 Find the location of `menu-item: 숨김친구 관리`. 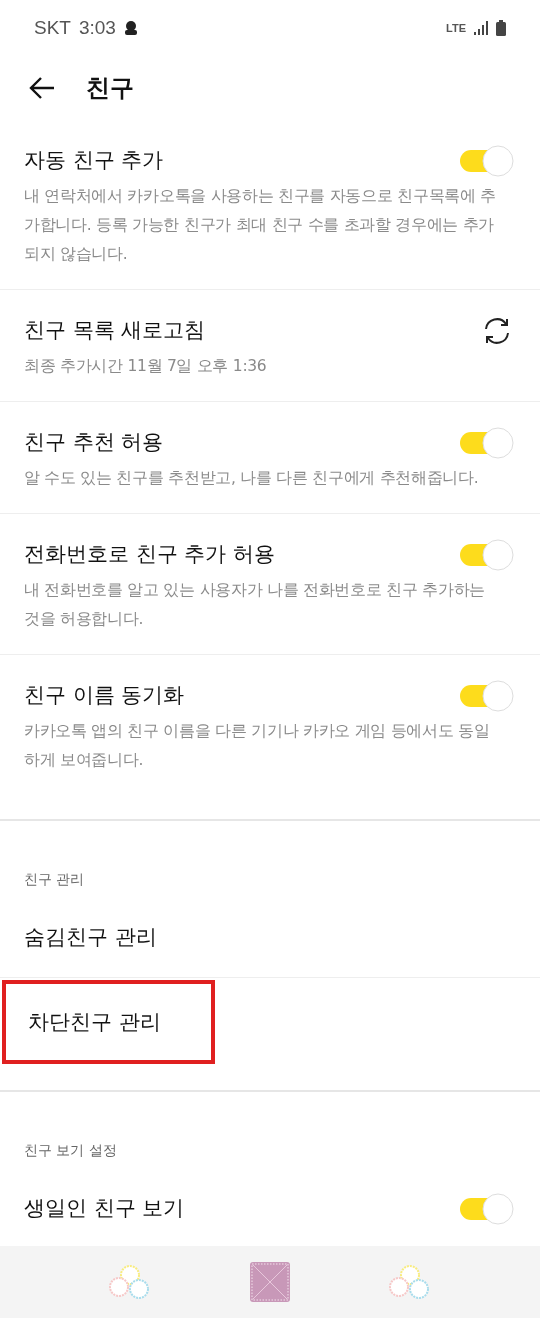

menu-item: 숨김친구 관리 is located at coordinates (90, 937).